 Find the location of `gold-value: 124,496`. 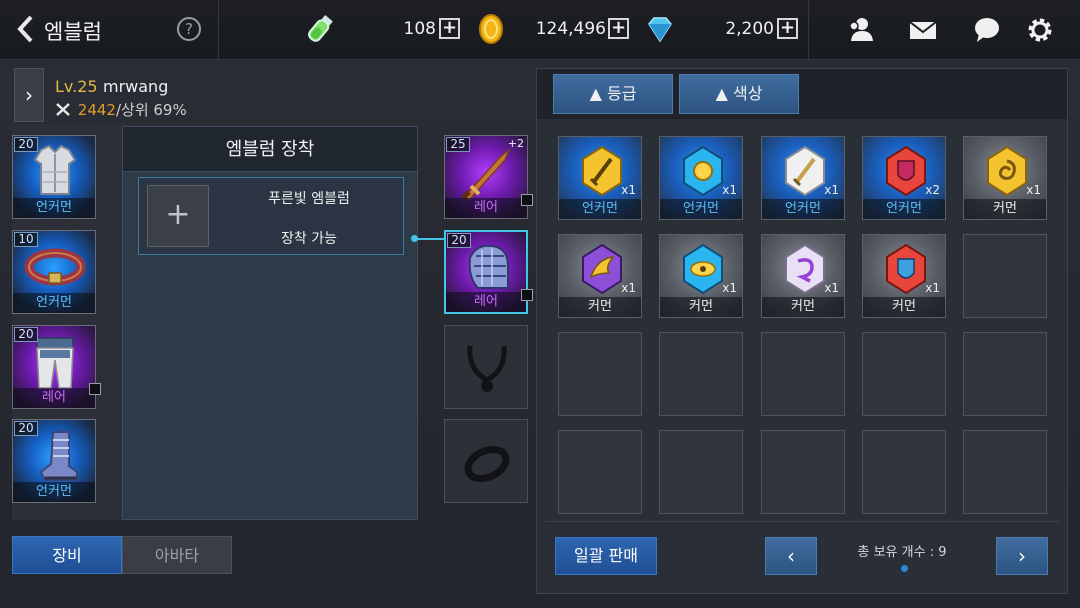

gold-value: 124,496 is located at coordinates (570, 29).